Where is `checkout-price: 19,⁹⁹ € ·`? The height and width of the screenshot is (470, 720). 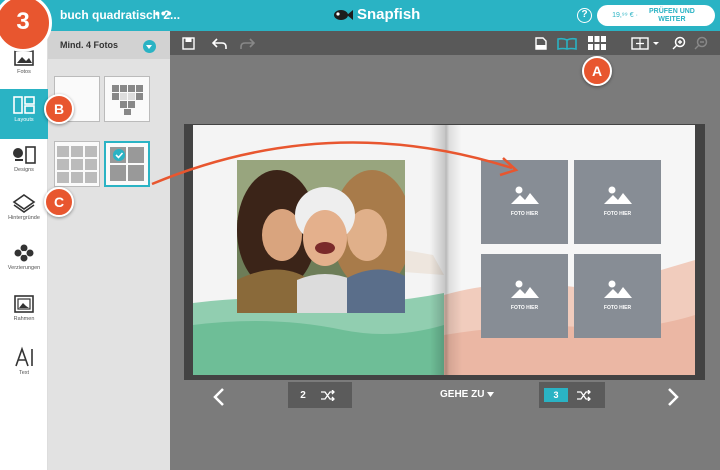 checkout-price: 19,⁹⁹ € · is located at coordinates (625, 15).